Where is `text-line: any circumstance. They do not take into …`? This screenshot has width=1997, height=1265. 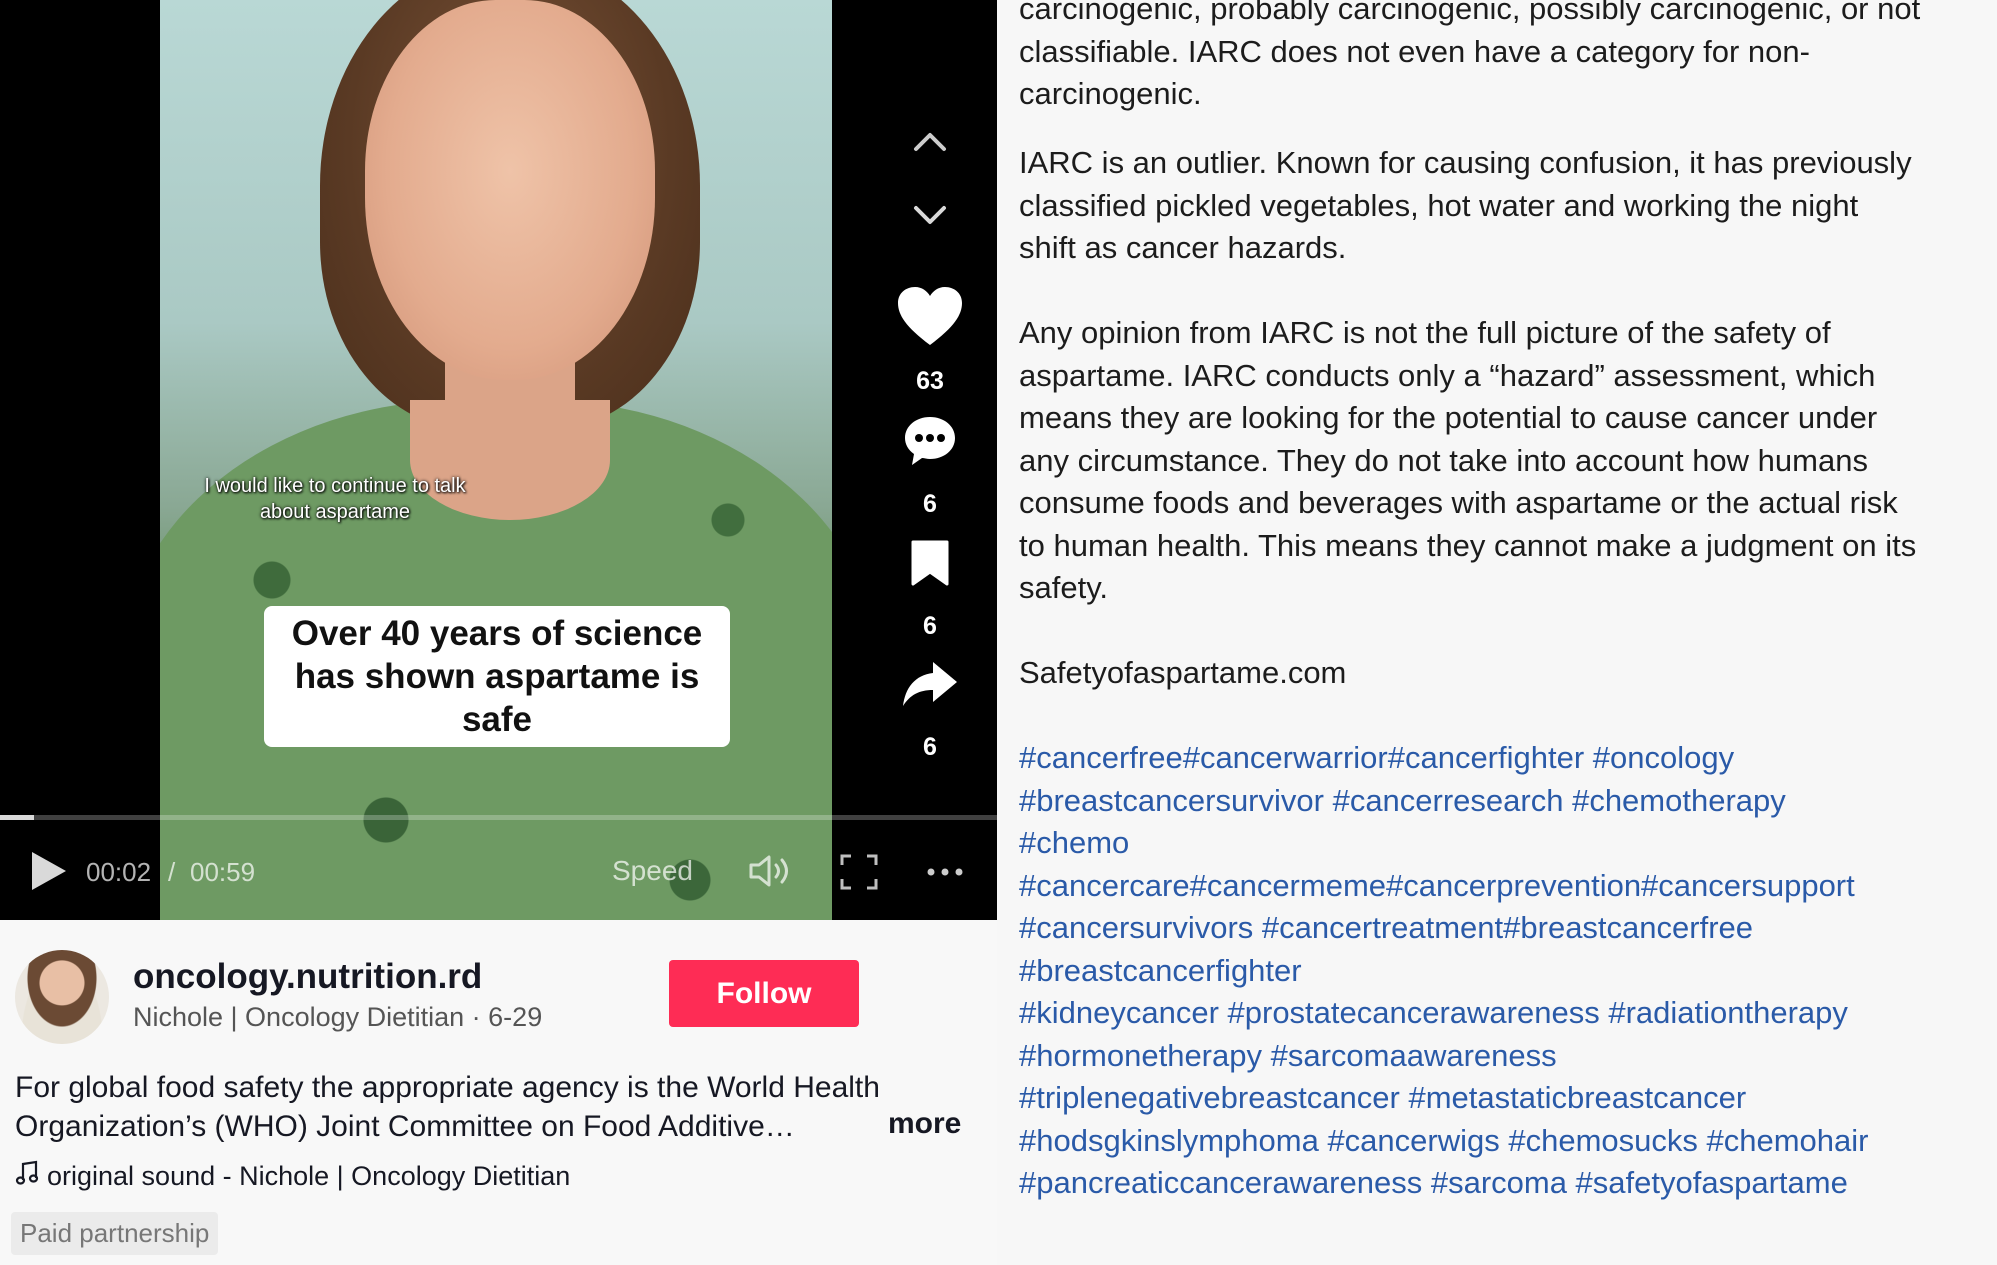
text-line: any circumstance. They do not take into … is located at coordinates (1443, 460).